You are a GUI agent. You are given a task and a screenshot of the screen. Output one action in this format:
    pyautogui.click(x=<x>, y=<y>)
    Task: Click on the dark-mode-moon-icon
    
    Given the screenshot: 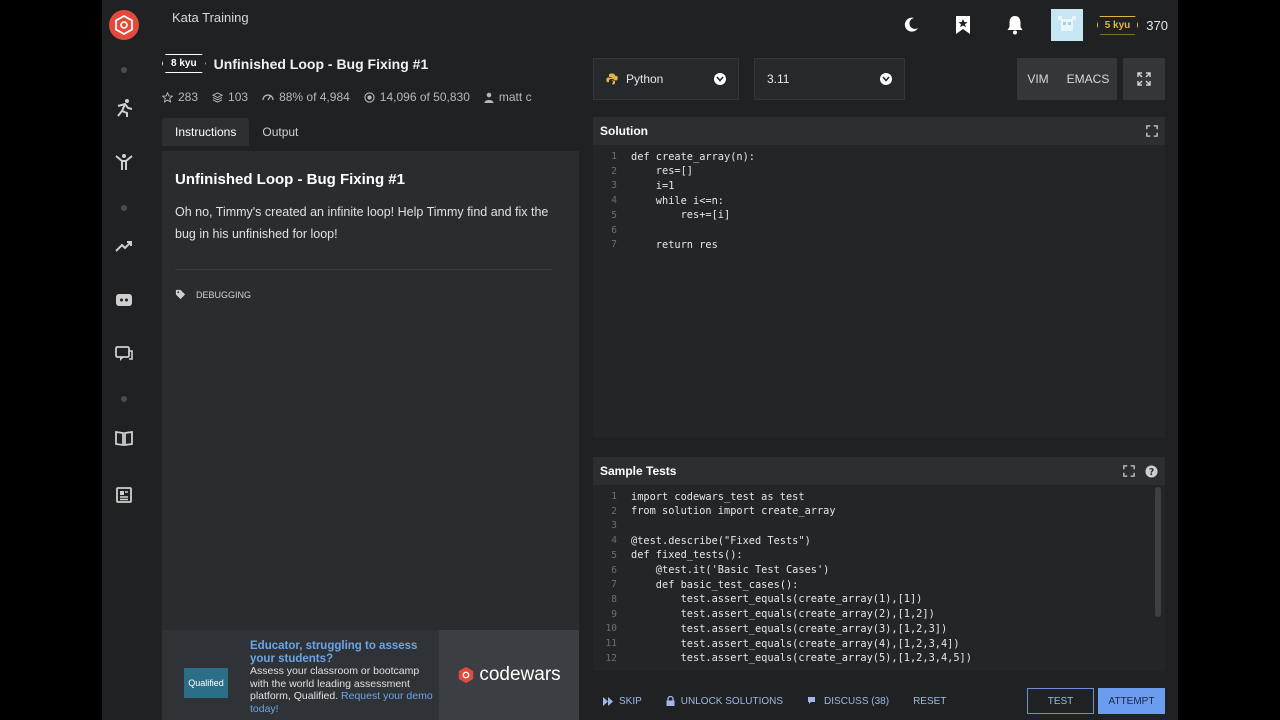 What is the action you would take?
    pyautogui.click(x=911, y=25)
    